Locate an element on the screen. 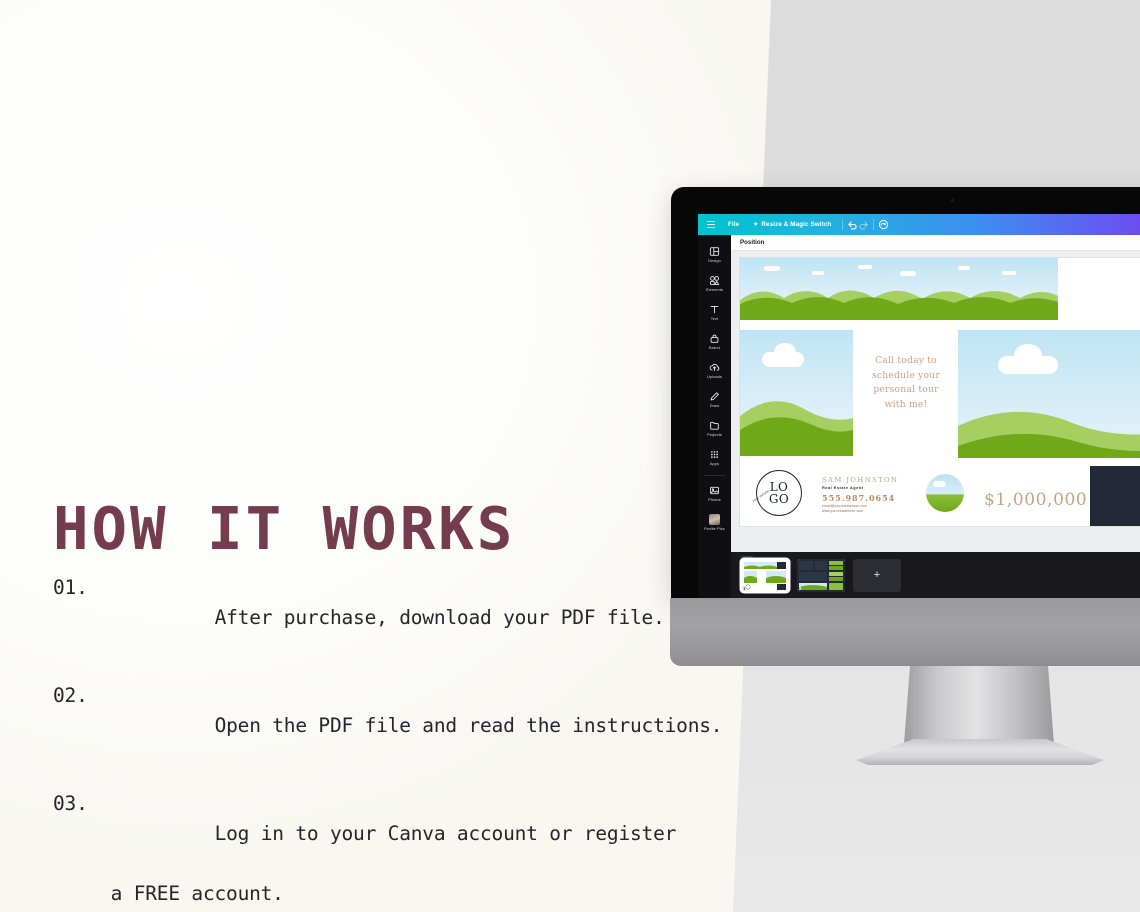 This screenshot has width=1140, height=912. cloud-icon is located at coordinates (939, 484).